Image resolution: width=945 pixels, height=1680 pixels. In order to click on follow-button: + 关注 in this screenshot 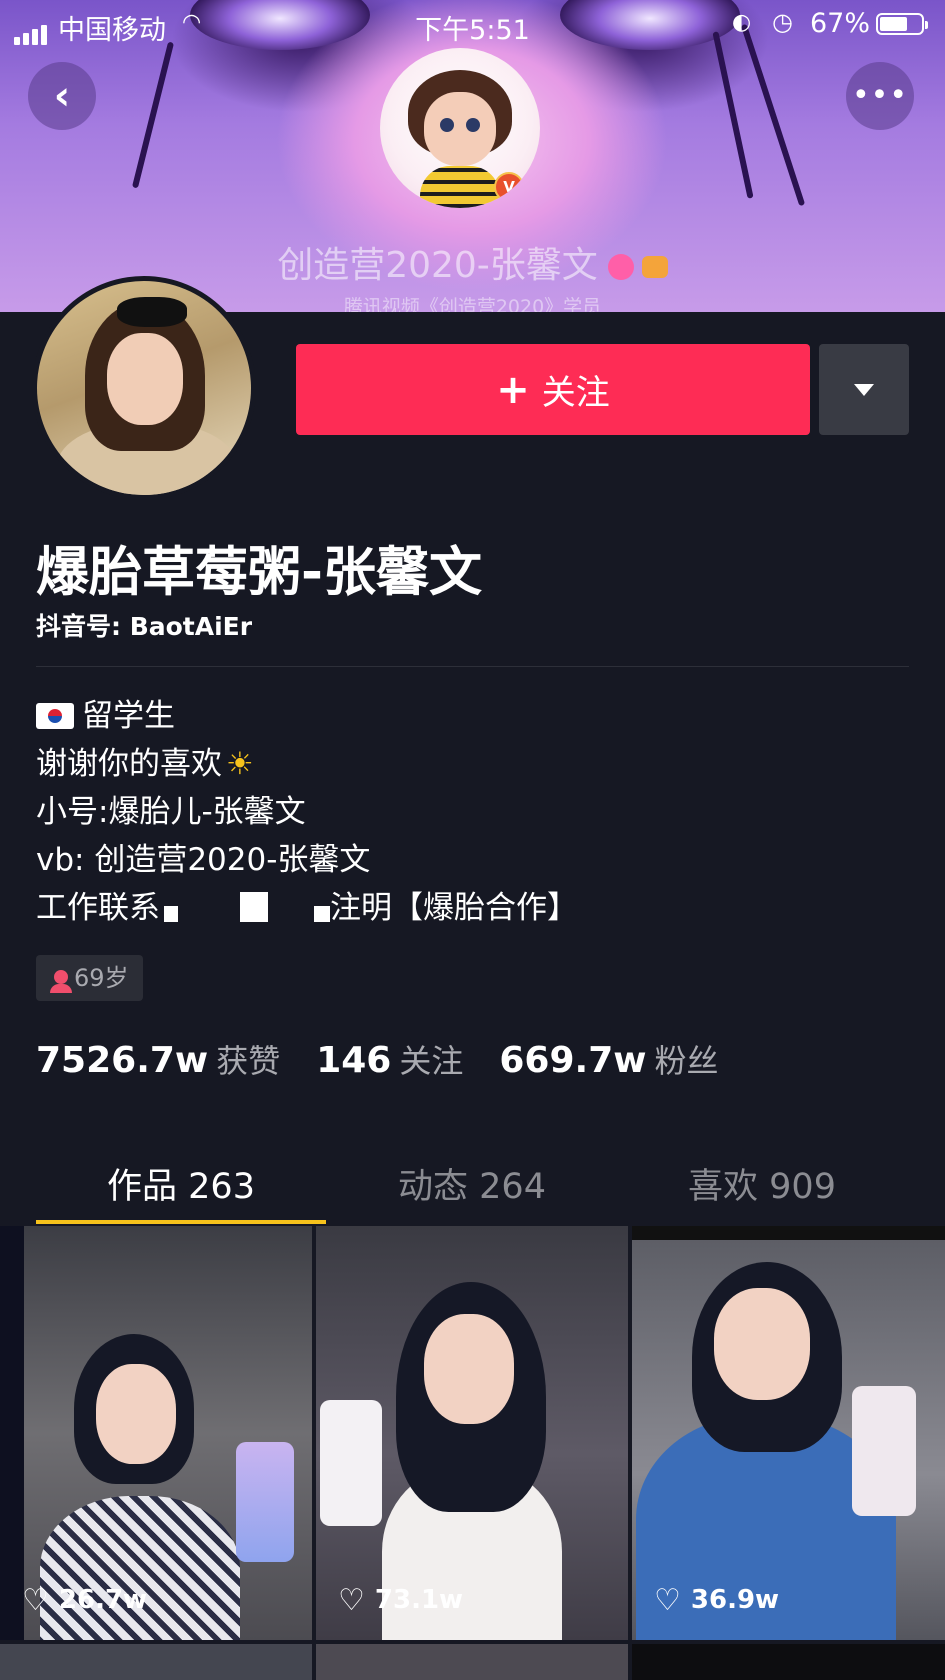, I will do `click(553, 389)`.